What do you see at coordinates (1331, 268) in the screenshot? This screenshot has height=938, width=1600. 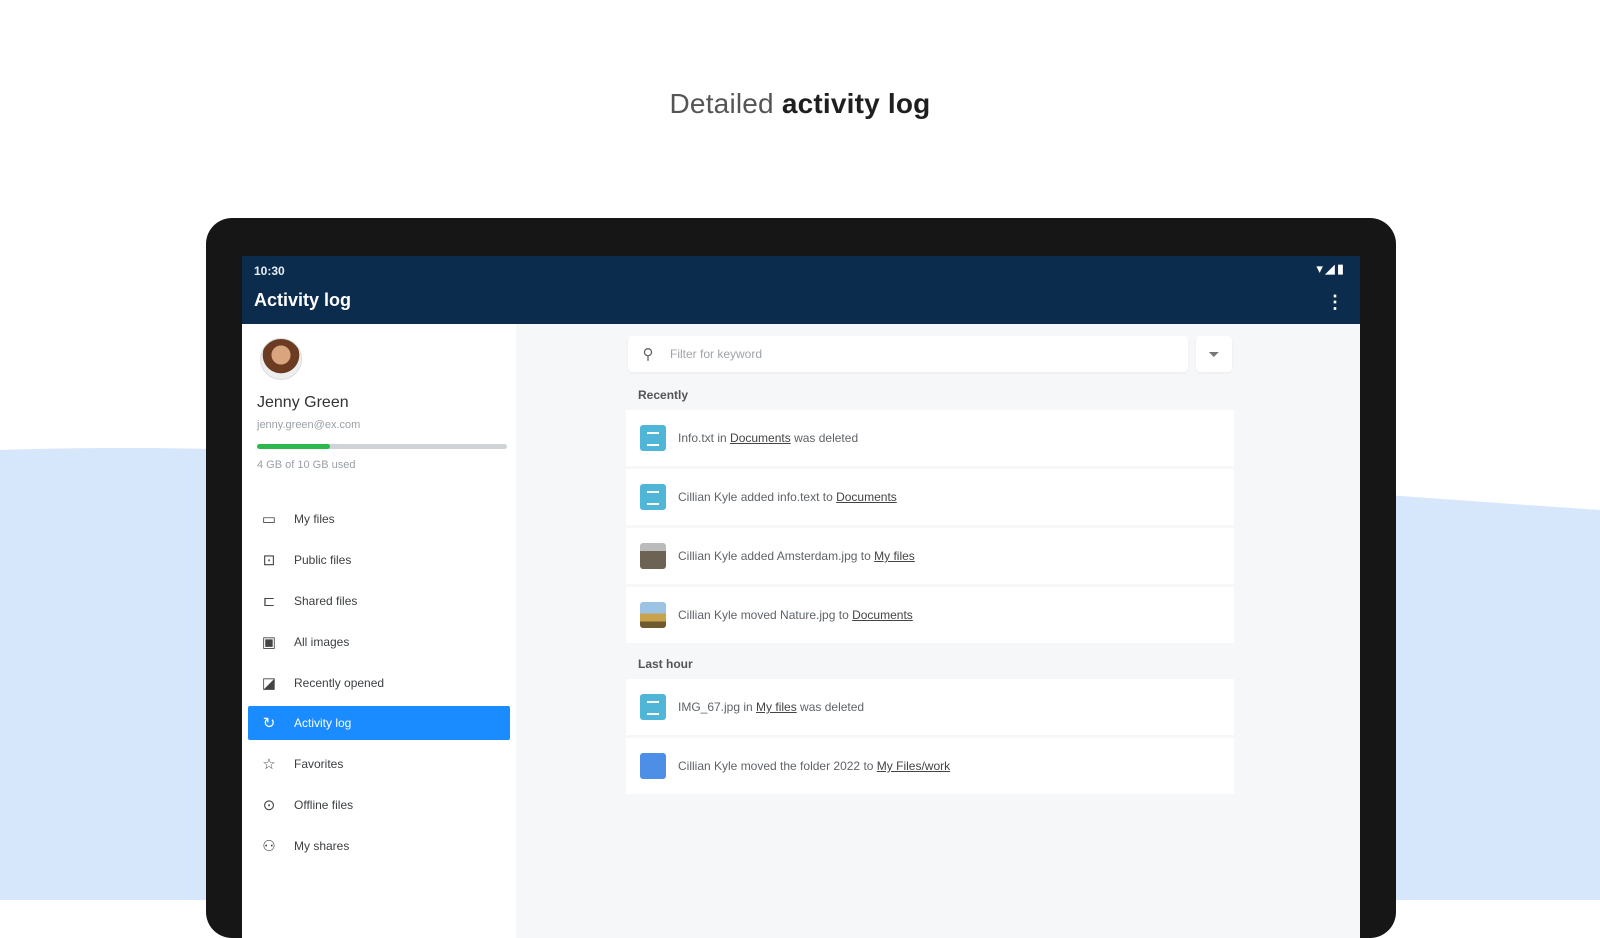 I see `status-icons: ▾◢▮` at bounding box center [1331, 268].